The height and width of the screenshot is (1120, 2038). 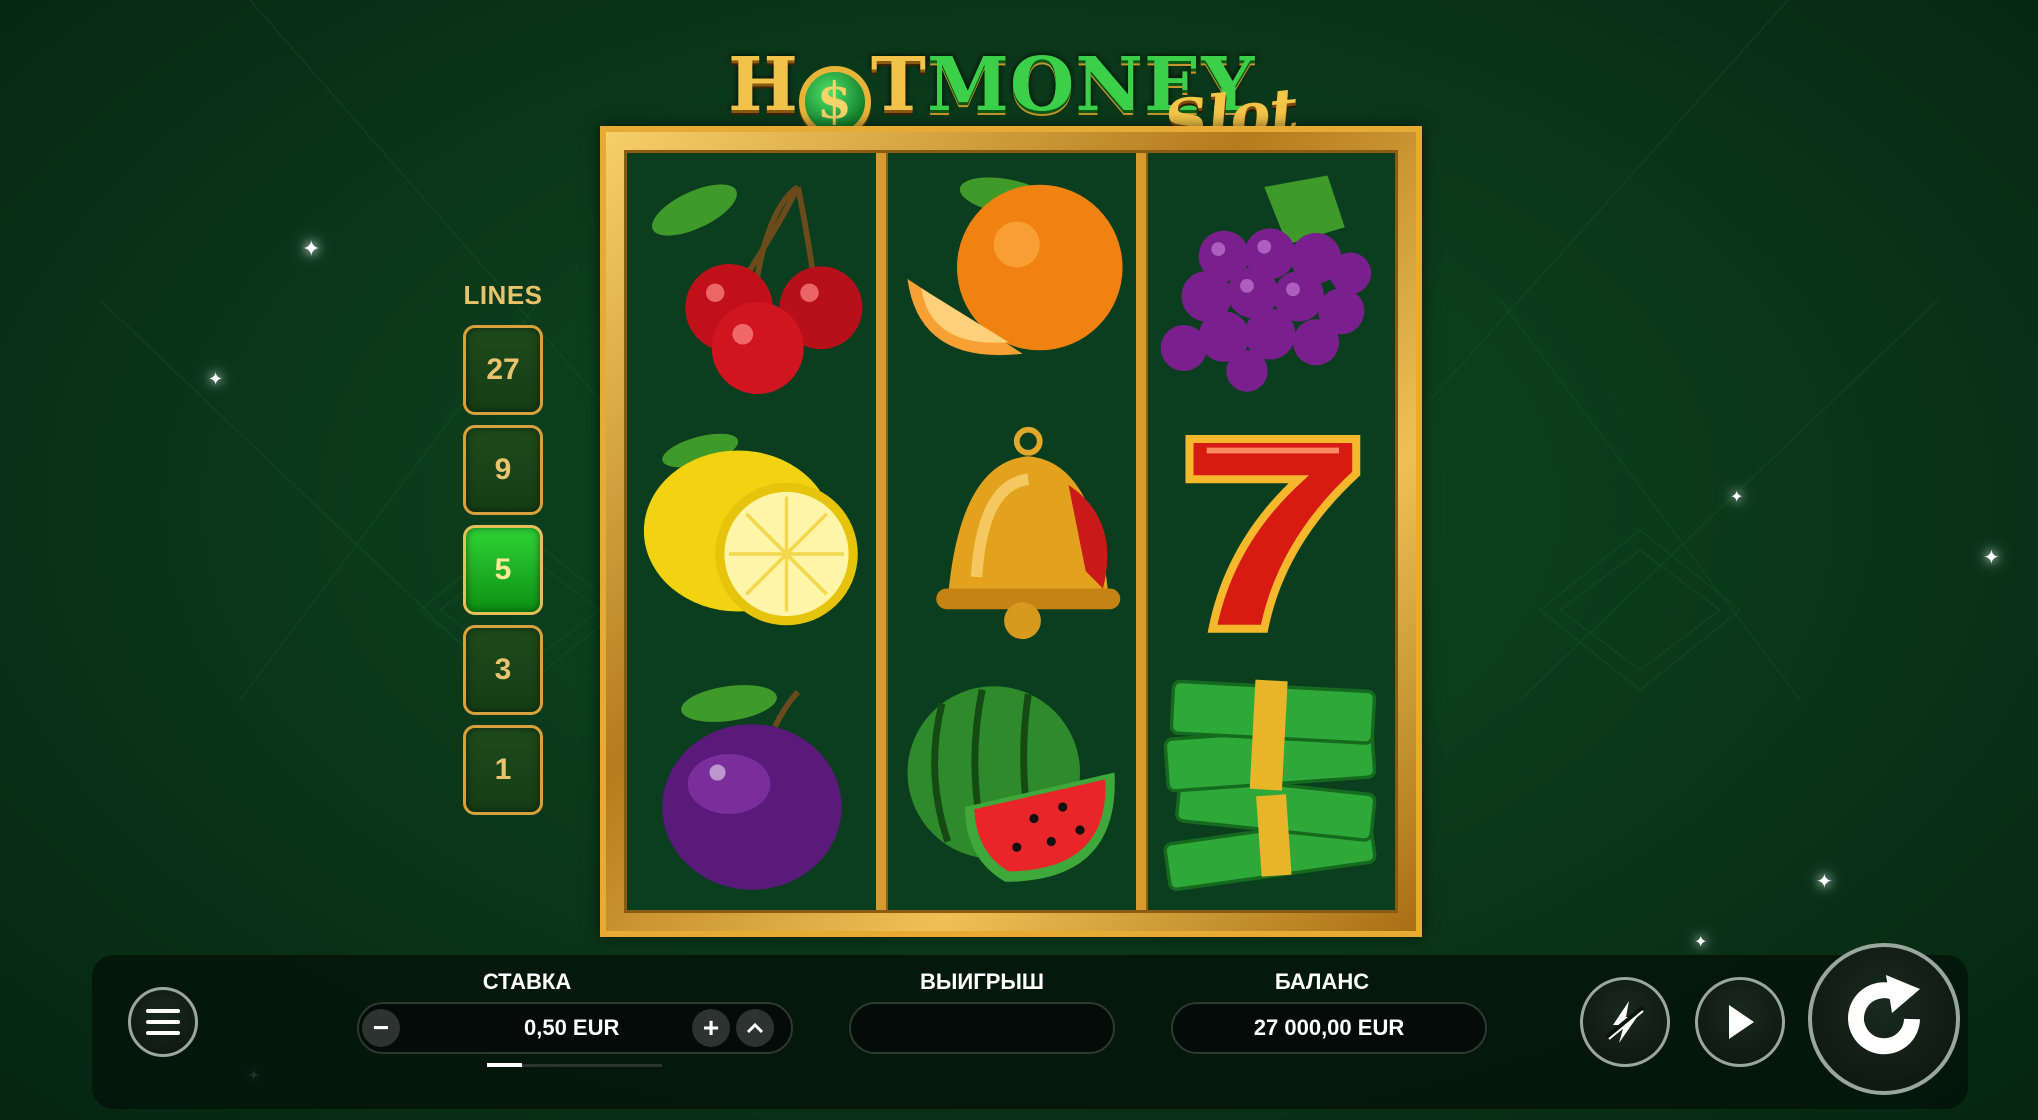 I want to click on line-option-9: 9, so click(x=503, y=470).